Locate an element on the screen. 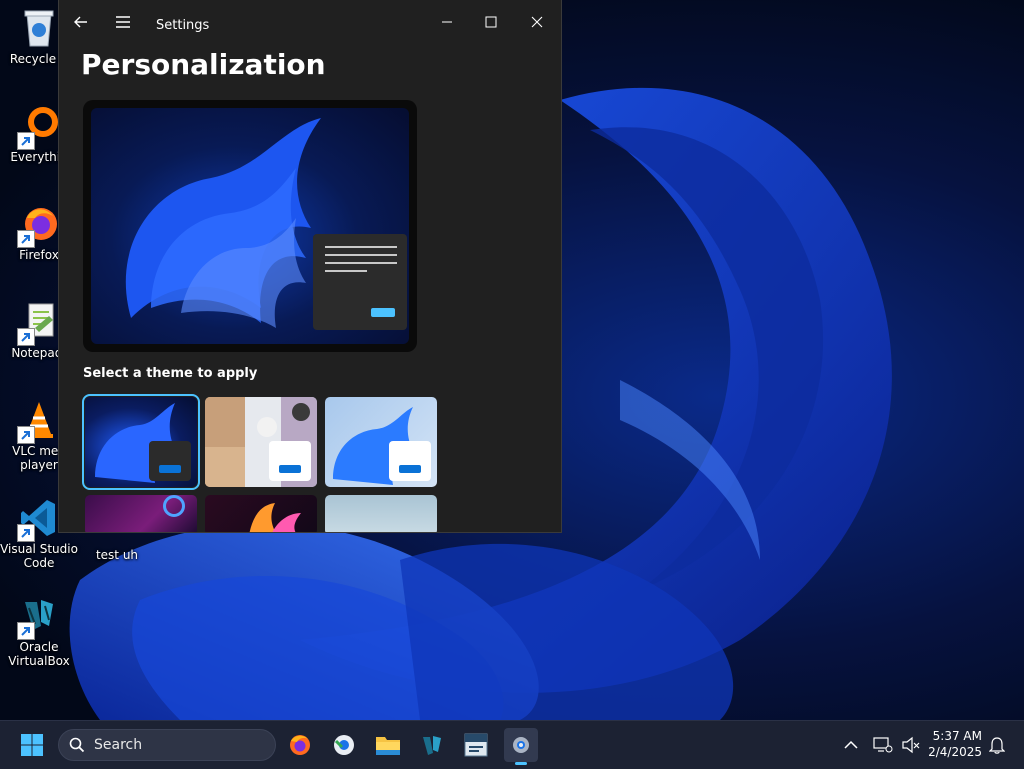 The image size is (1024, 769). spotlight-badge-icon is located at coordinates (301, 412).